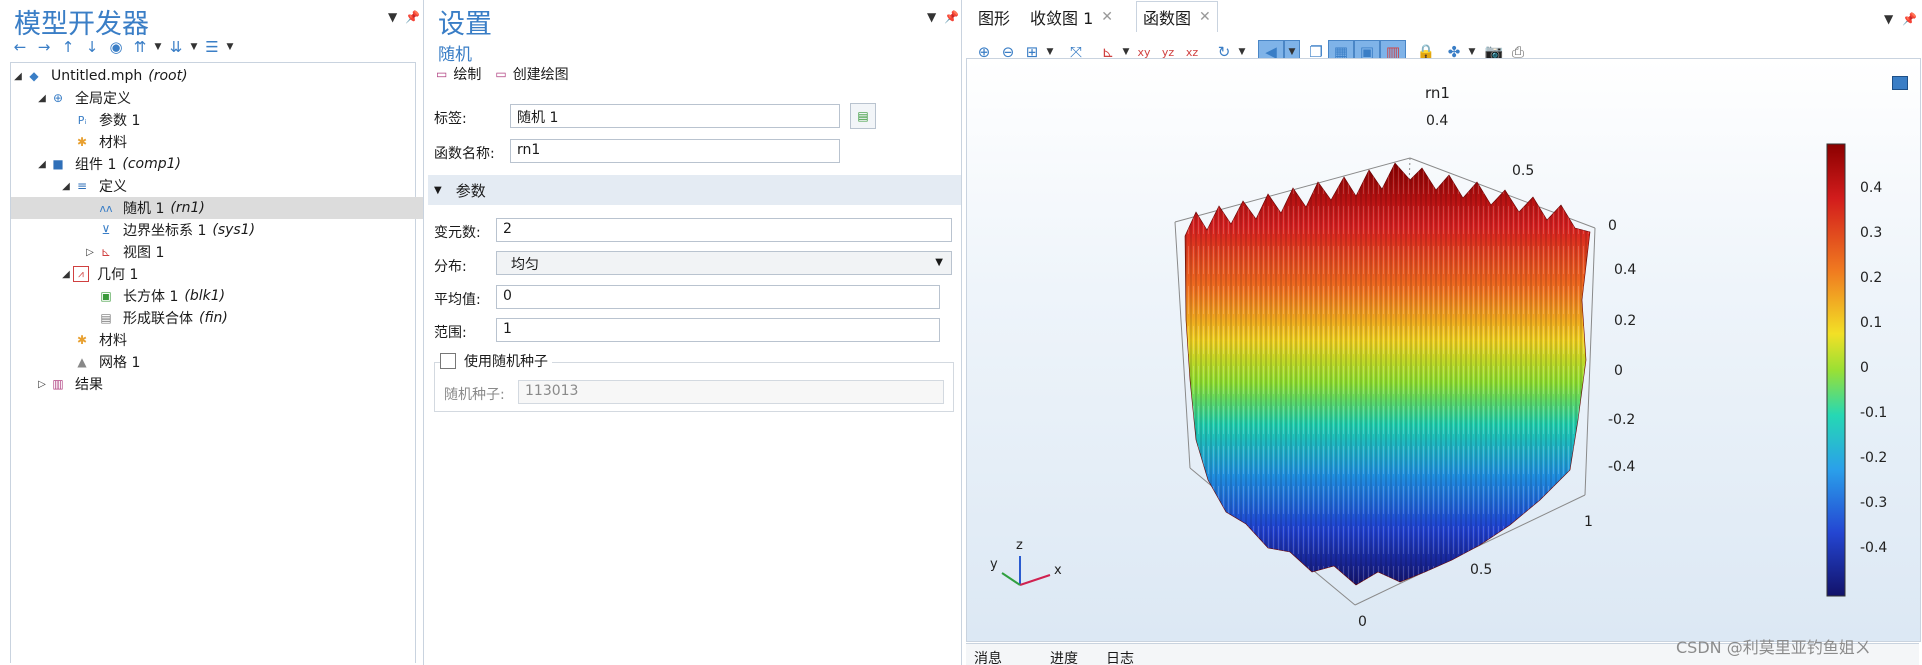 This screenshot has width=1922, height=665. What do you see at coordinates (994, 17) in the screenshot?
I see `tab-graphics: 图形` at bounding box center [994, 17].